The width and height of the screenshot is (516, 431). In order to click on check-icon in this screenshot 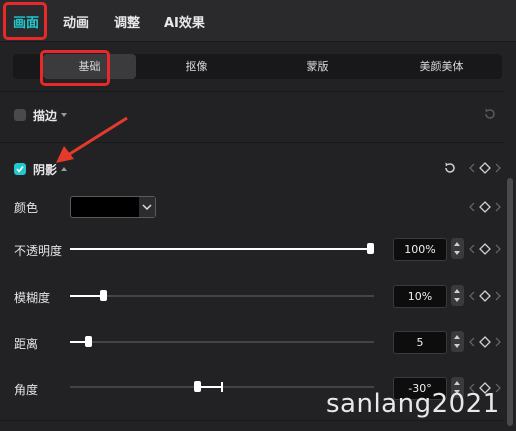, I will do `click(20, 169)`.